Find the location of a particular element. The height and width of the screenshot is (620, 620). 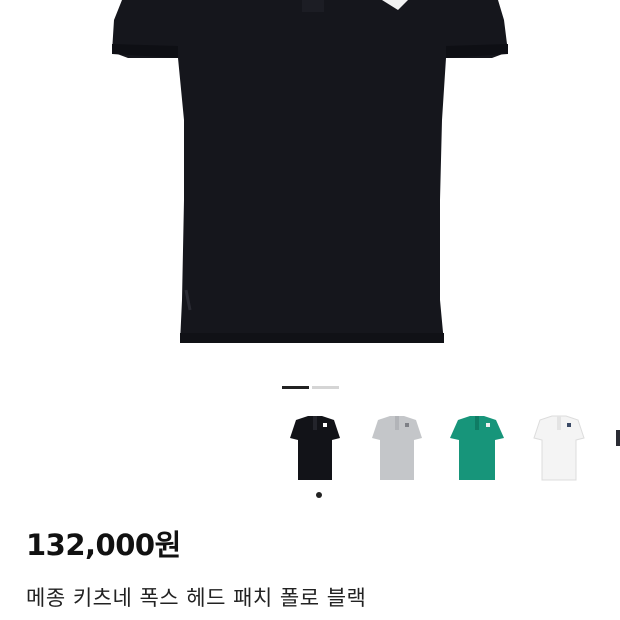

shirt-placket is located at coordinates (313, 6).